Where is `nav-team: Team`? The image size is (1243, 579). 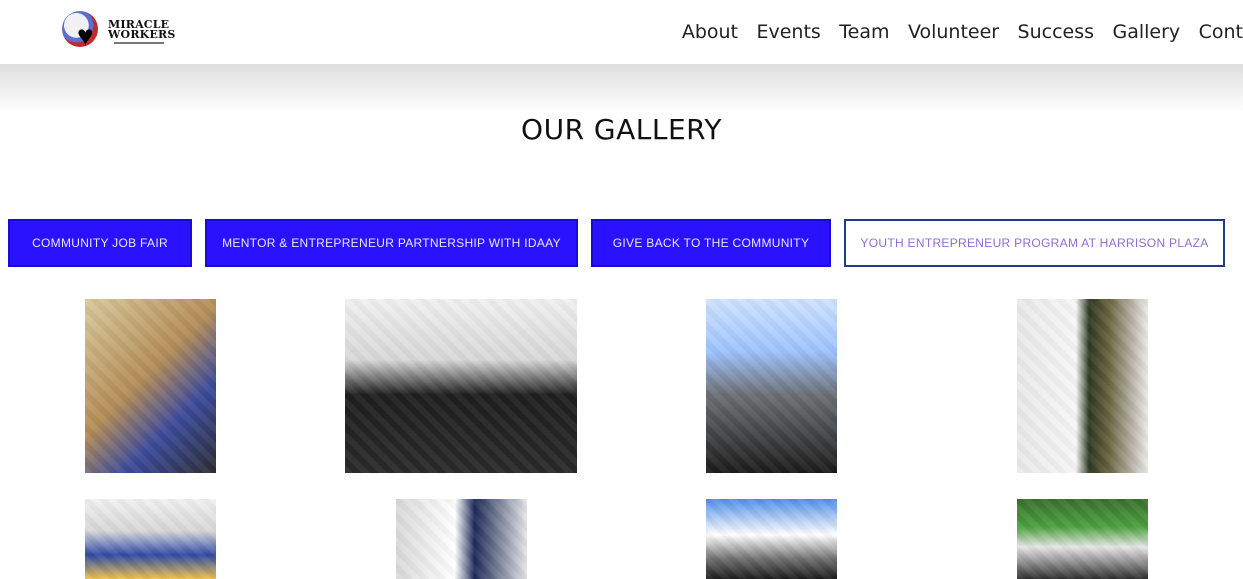 nav-team: Team is located at coordinates (864, 32).